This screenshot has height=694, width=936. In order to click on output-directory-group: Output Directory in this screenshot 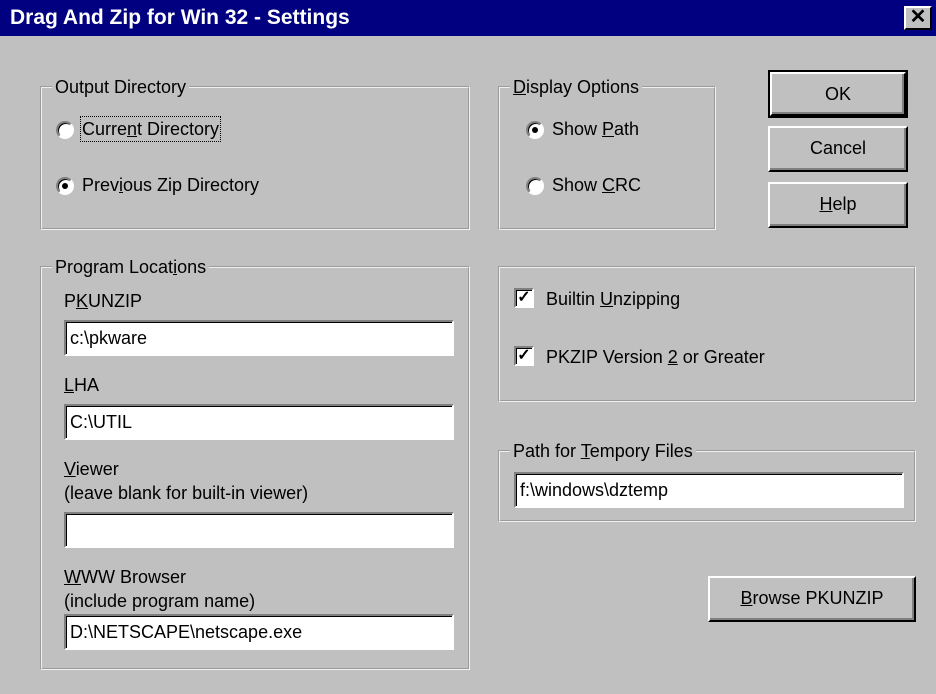, I will do `click(255, 153)`.